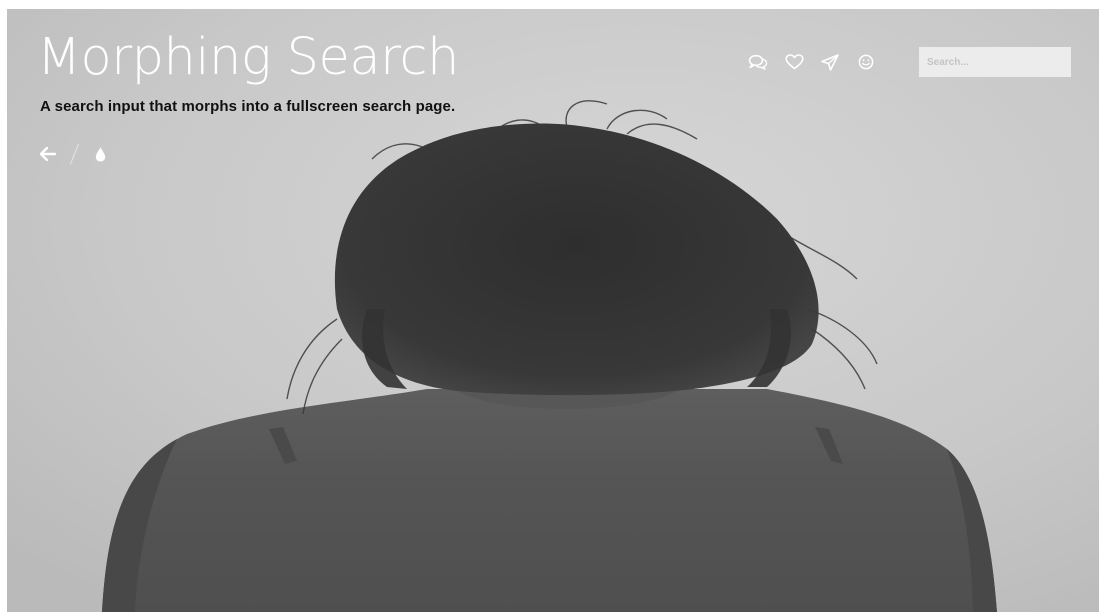 This screenshot has width=1099, height=612. I want to click on arrow-left-icon, so click(48, 154).